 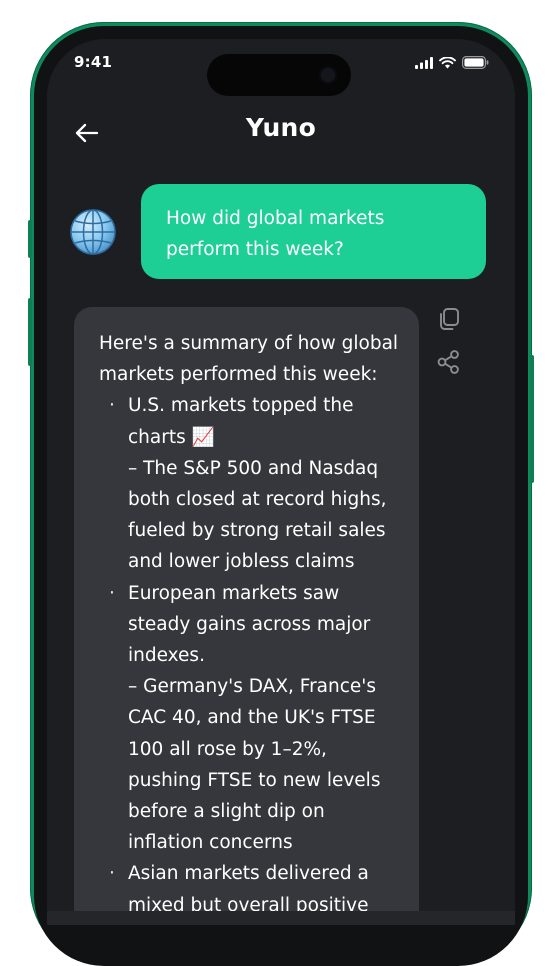 I want to click on cellular-signal-icon, so click(x=424, y=62).